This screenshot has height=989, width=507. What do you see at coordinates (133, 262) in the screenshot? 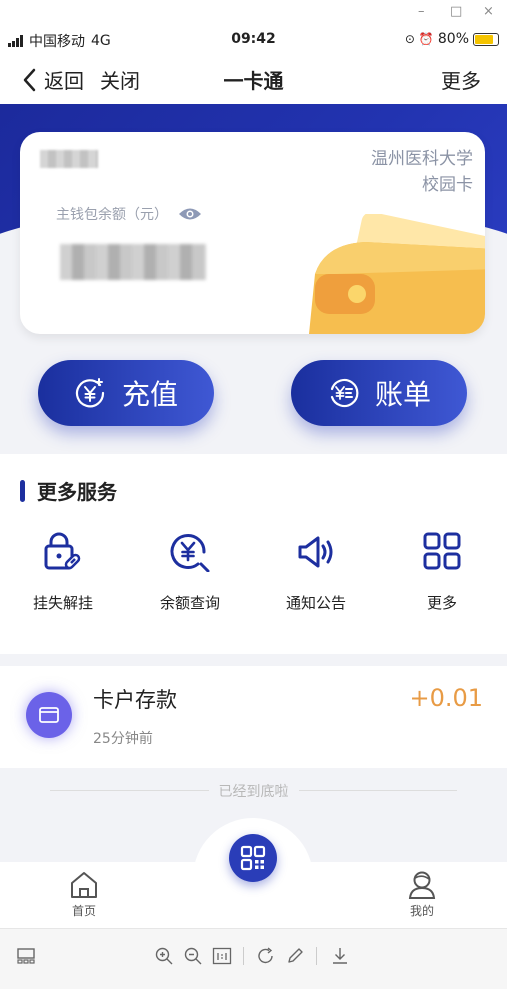
I see `balance-value-blurred` at bounding box center [133, 262].